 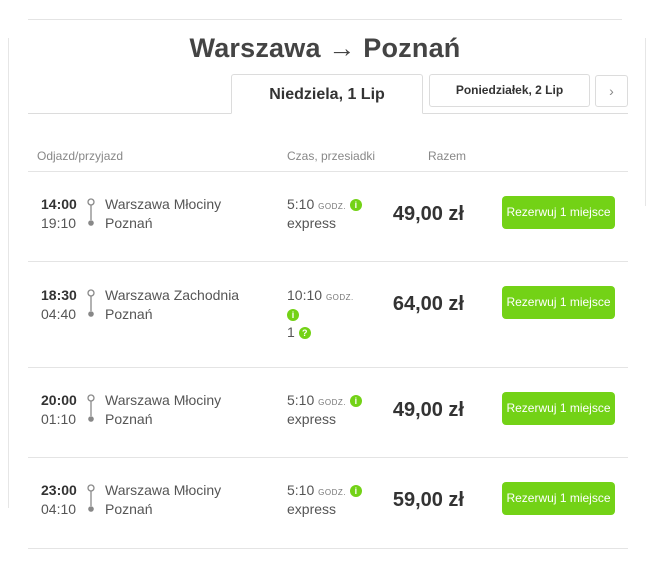 What do you see at coordinates (59, 314) in the screenshot?
I see `arrival-time: 04:40` at bounding box center [59, 314].